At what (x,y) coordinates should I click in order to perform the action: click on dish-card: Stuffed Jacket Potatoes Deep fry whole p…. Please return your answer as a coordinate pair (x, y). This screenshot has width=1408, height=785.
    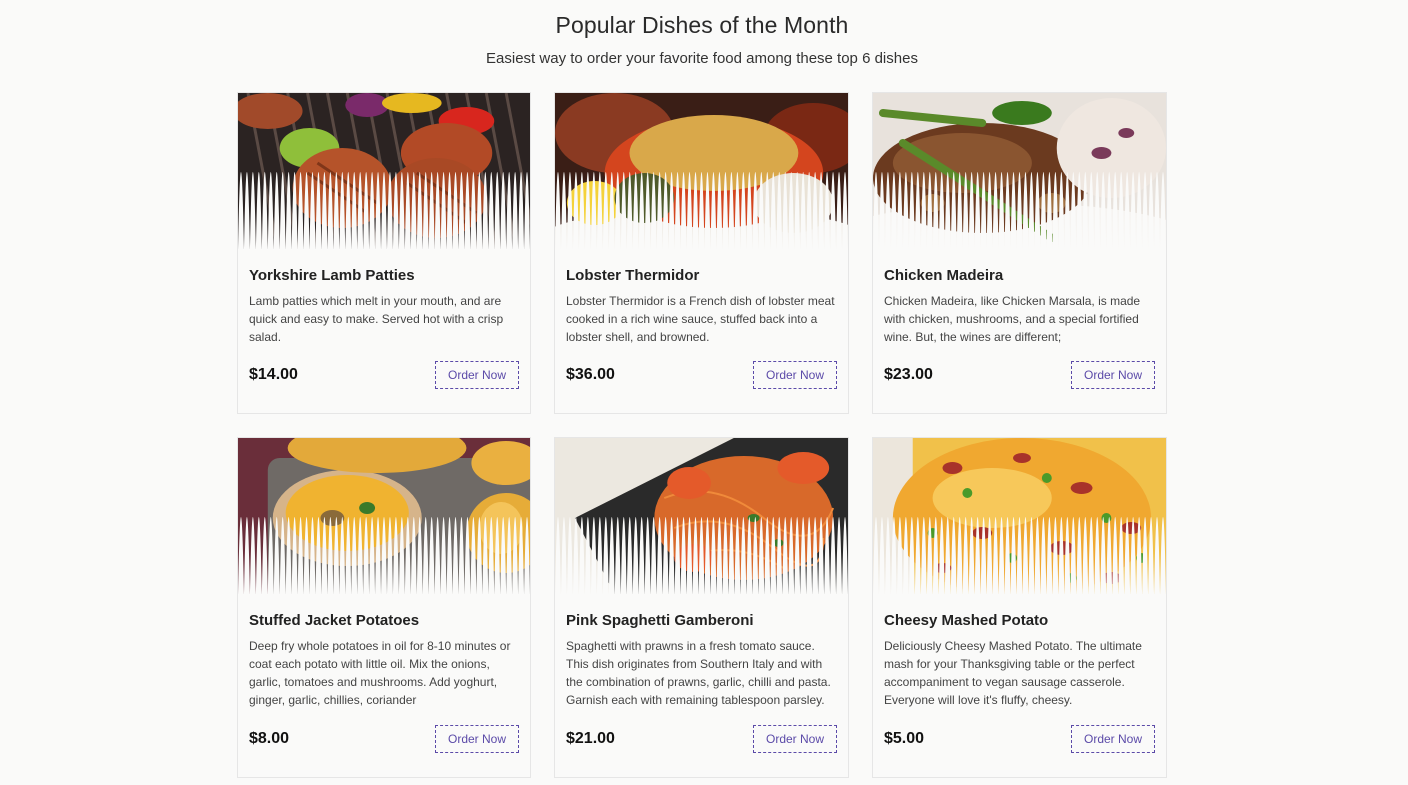
    Looking at the image, I should click on (384, 607).